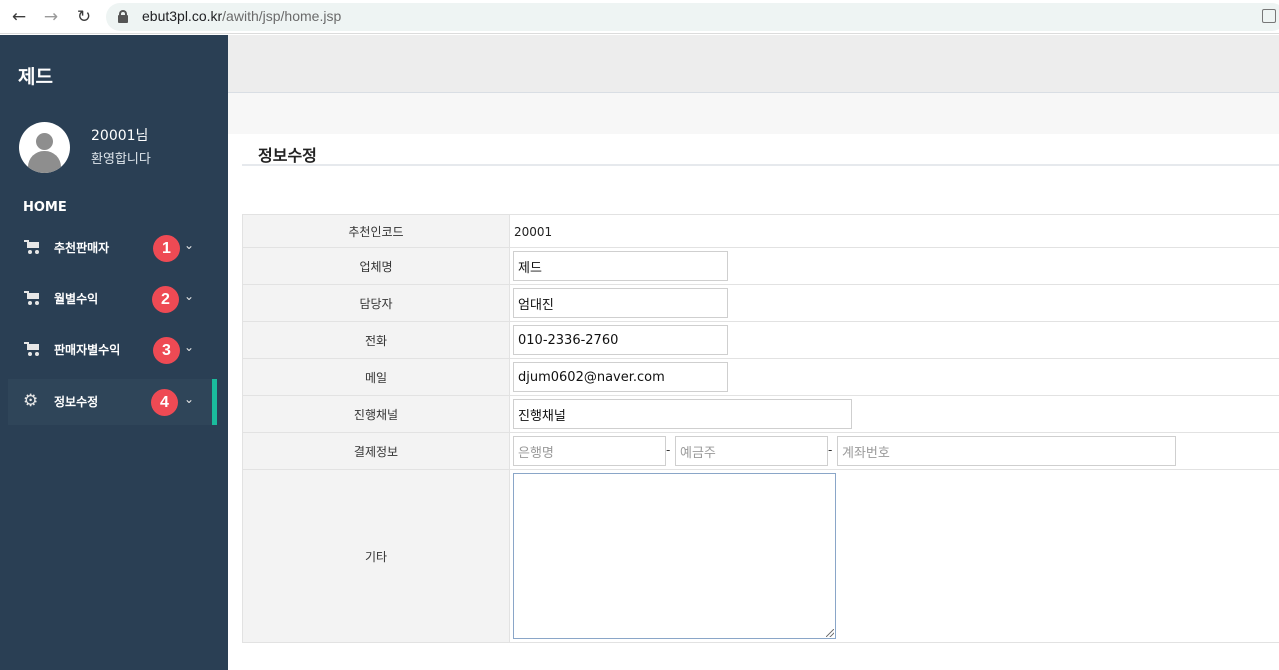 This screenshot has width=1279, height=670. What do you see at coordinates (44, 147) in the screenshot?
I see `avatar` at bounding box center [44, 147].